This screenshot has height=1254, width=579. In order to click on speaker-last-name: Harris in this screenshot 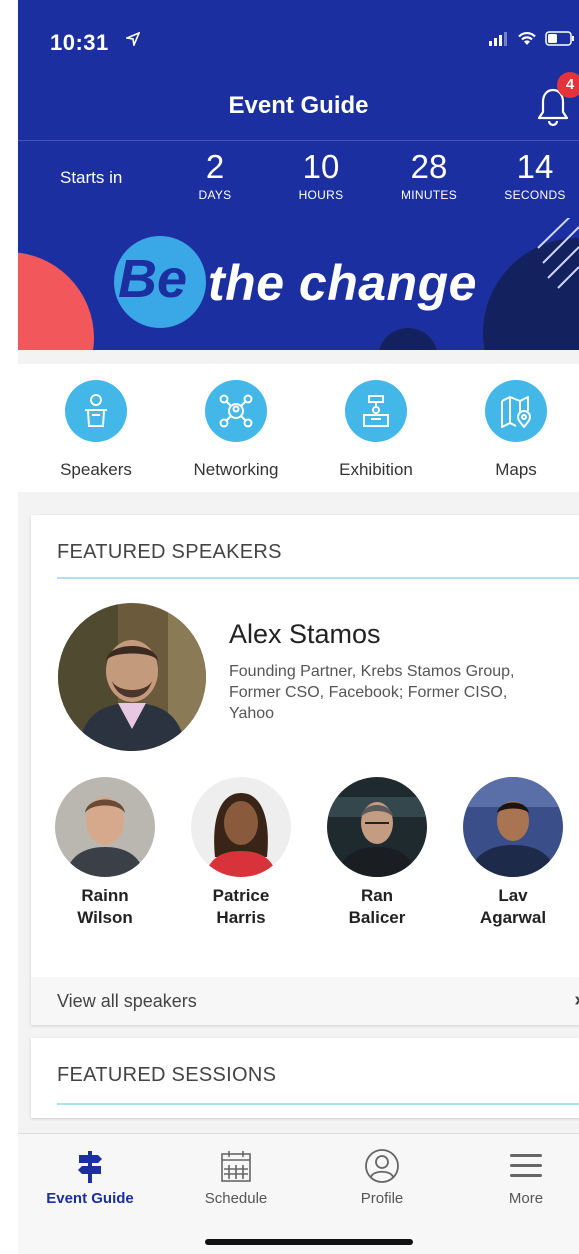, I will do `click(241, 917)`.